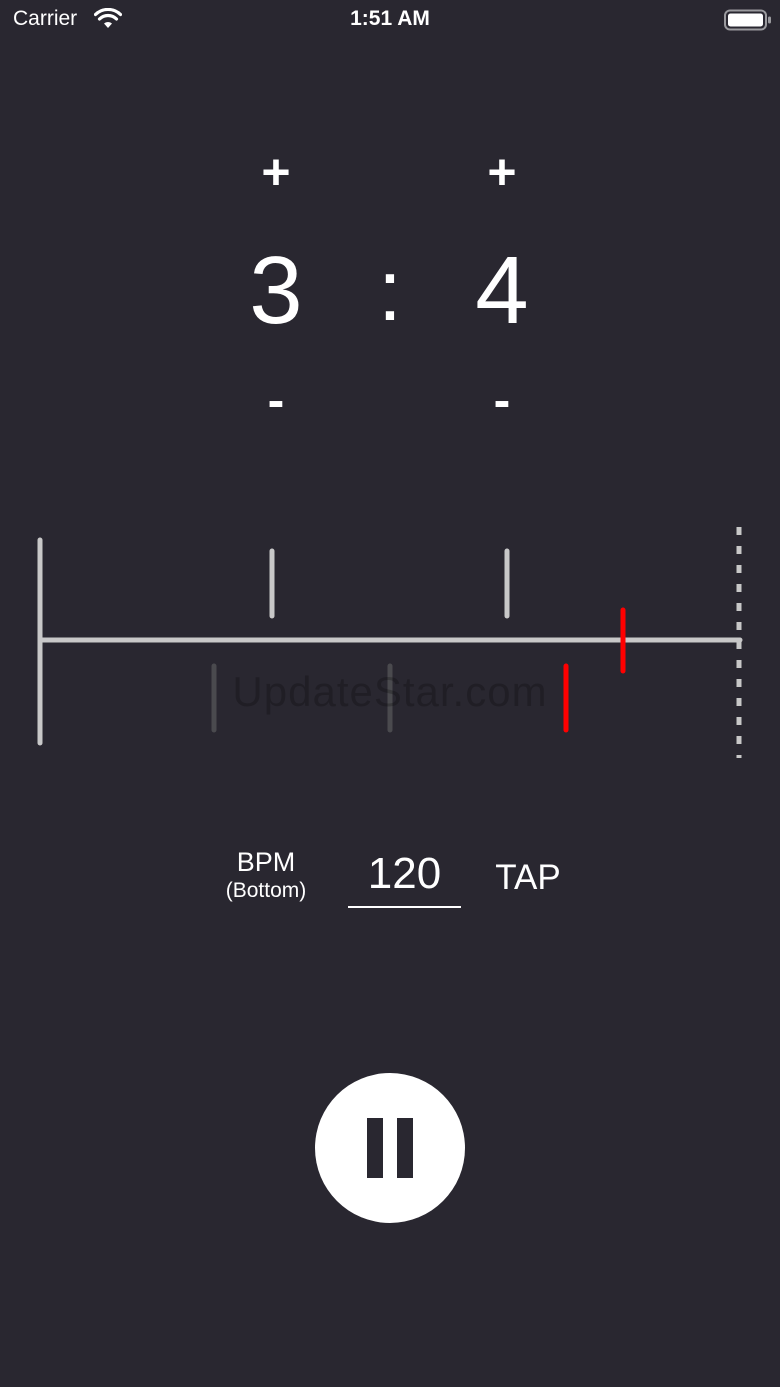  Describe the element at coordinates (266, 890) in the screenshot. I see `bpm-sublabel: (Bottom)` at that location.